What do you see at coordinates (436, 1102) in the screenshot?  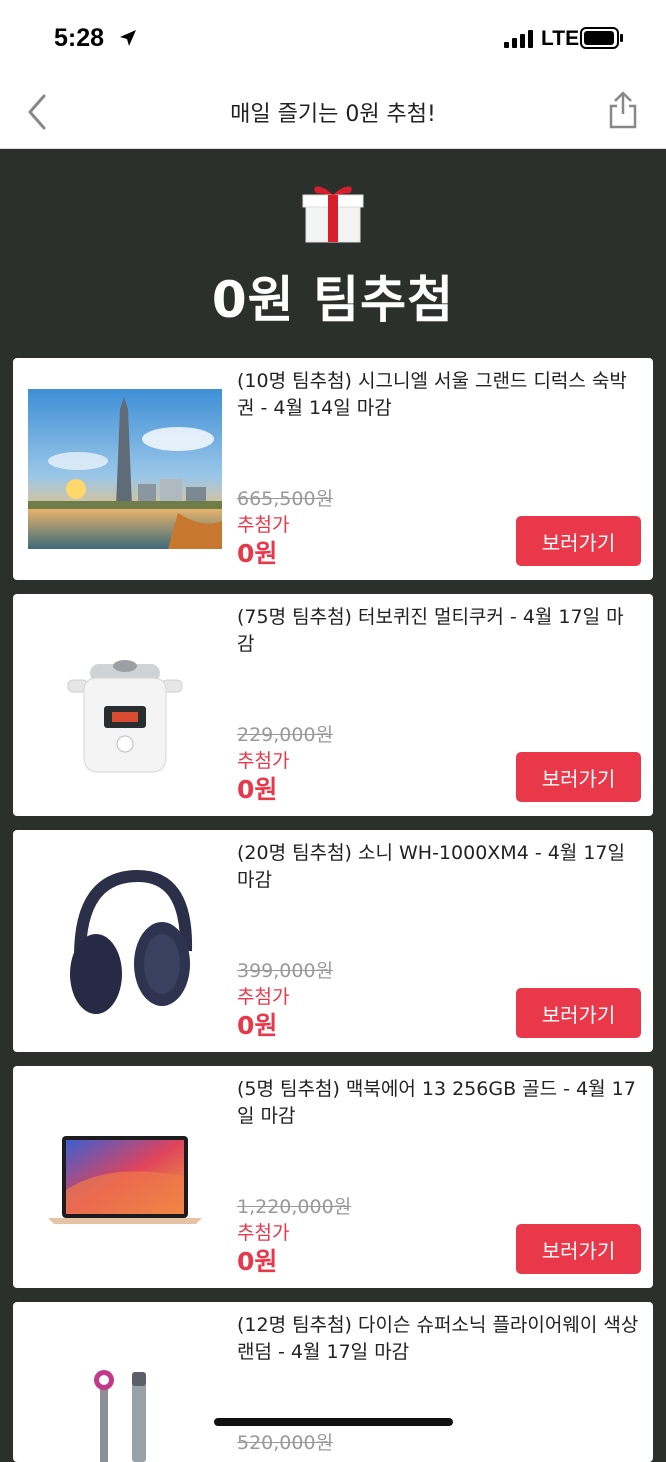 I see `product-title: (5명 팀추첨) 맥북에어 13 256GB 골드 - 4월 17일 마감` at bounding box center [436, 1102].